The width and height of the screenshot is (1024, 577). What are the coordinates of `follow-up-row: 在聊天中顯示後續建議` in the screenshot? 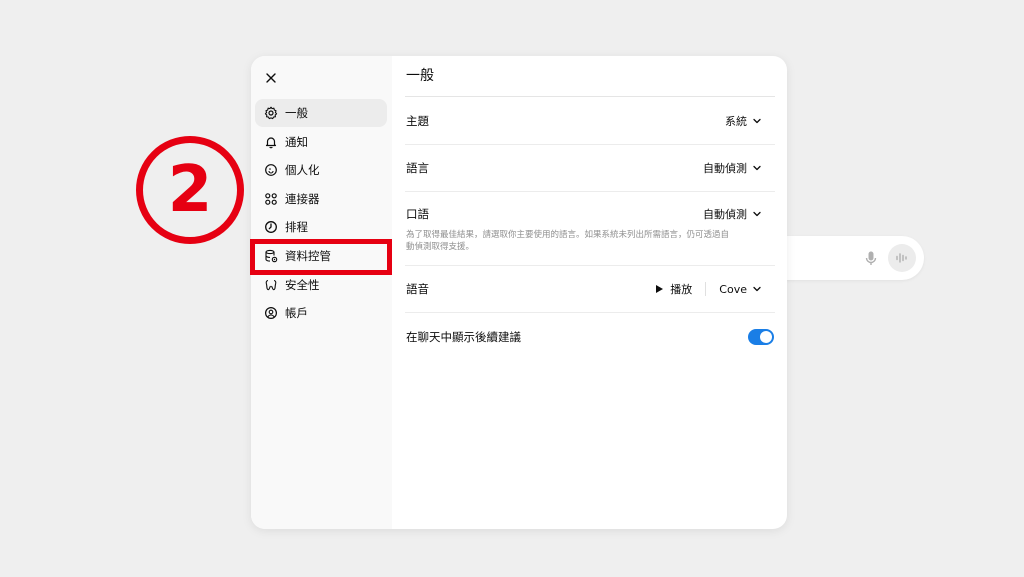 It's located at (590, 337).